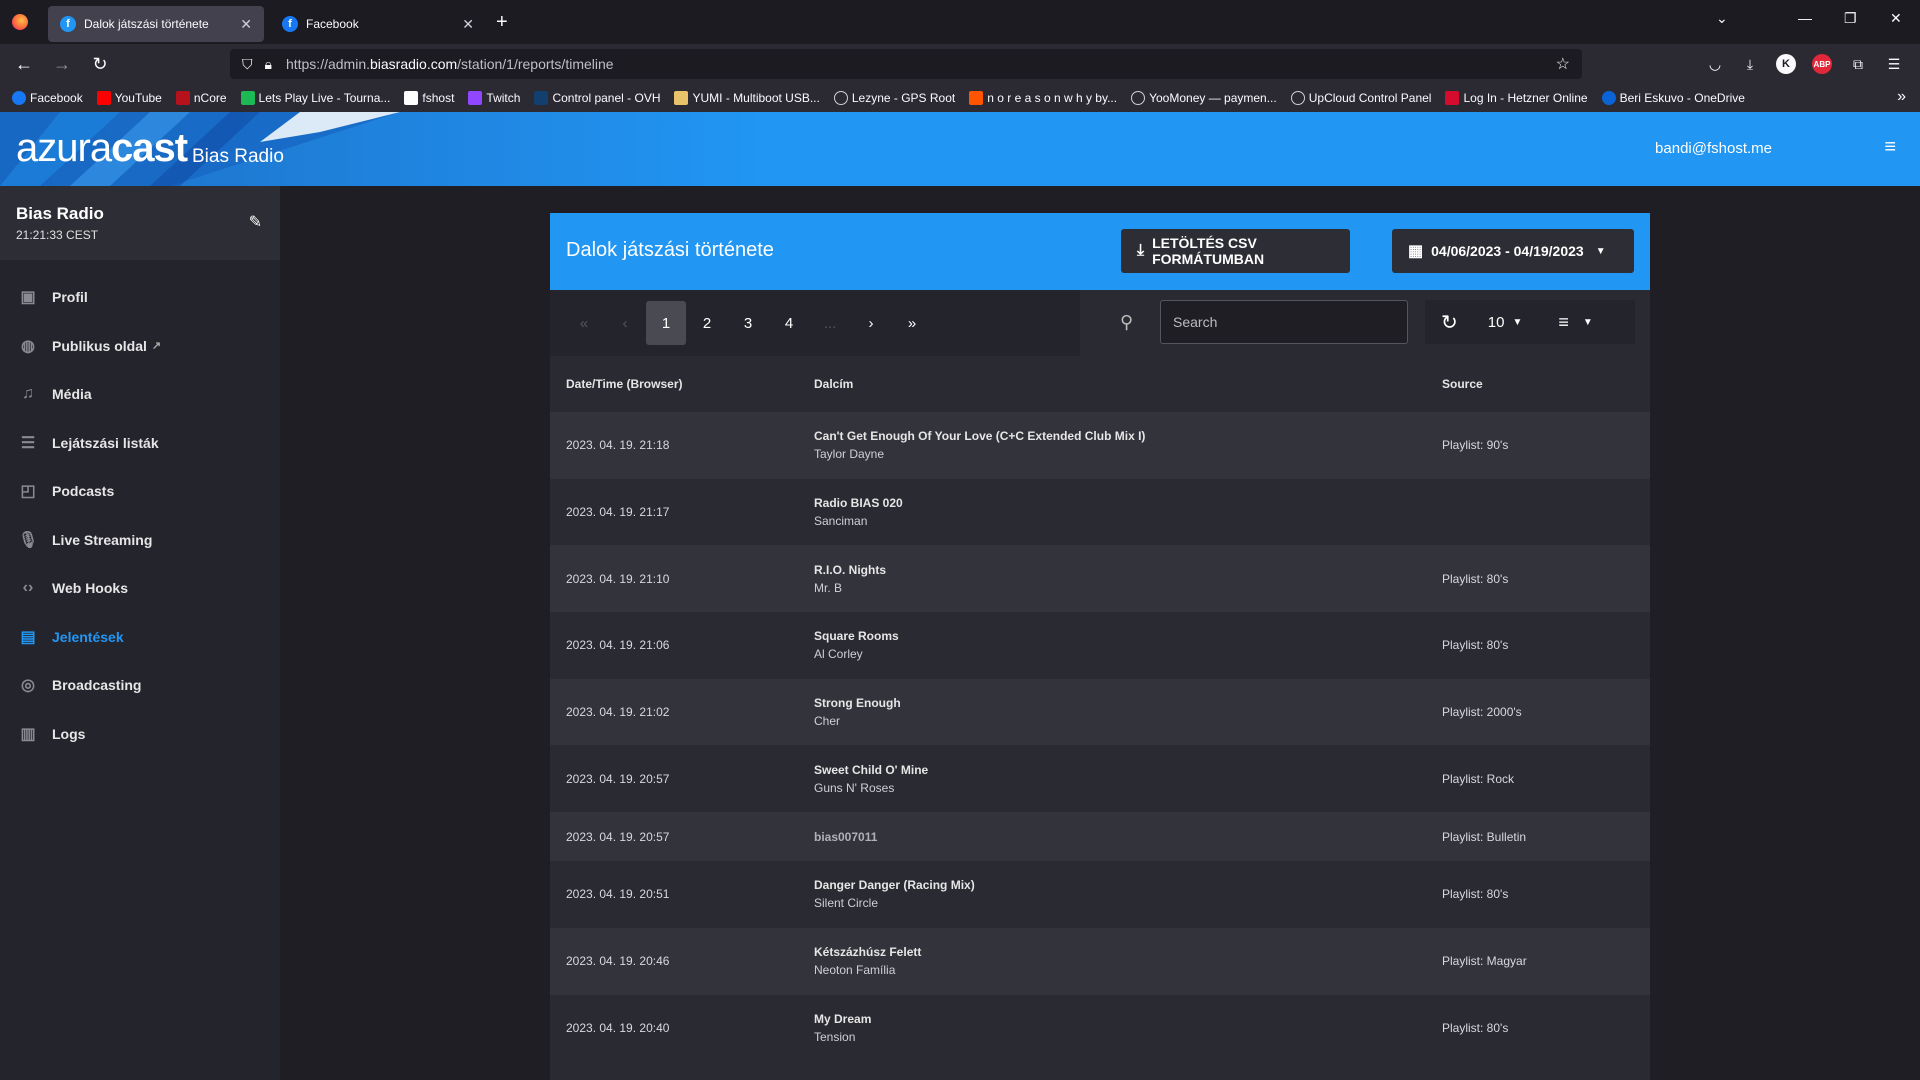  Describe the element at coordinates (1715, 64) in the screenshot. I see `pocket-icon: ◡` at that location.